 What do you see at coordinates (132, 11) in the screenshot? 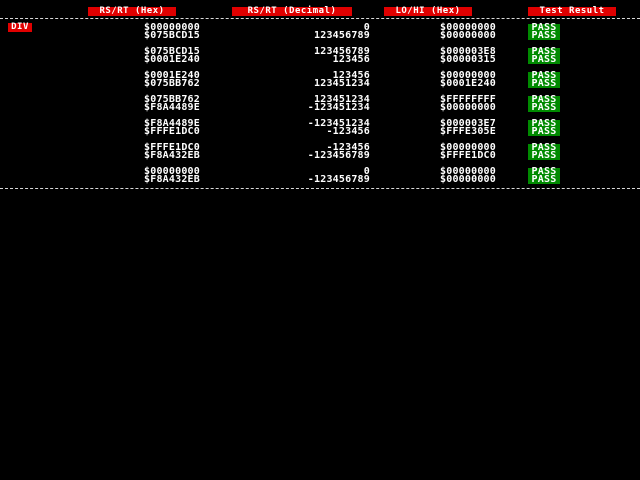
I see `header-rs-rt-hex: RS/RT (Hex)` at bounding box center [132, 11].